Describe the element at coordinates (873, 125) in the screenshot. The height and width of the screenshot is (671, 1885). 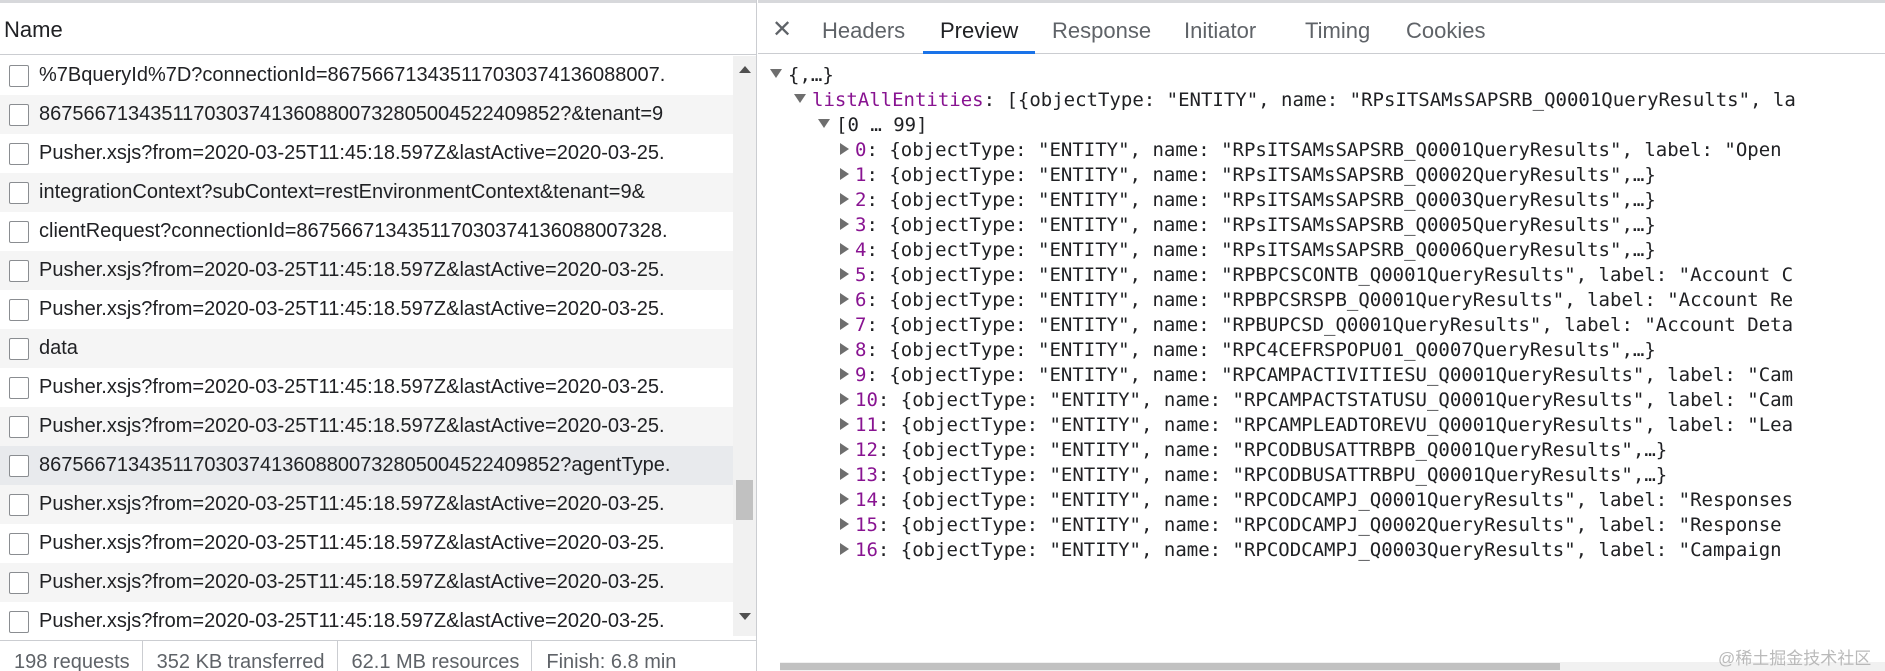
I see `tree-range-node: [0 … 99]` at that location.